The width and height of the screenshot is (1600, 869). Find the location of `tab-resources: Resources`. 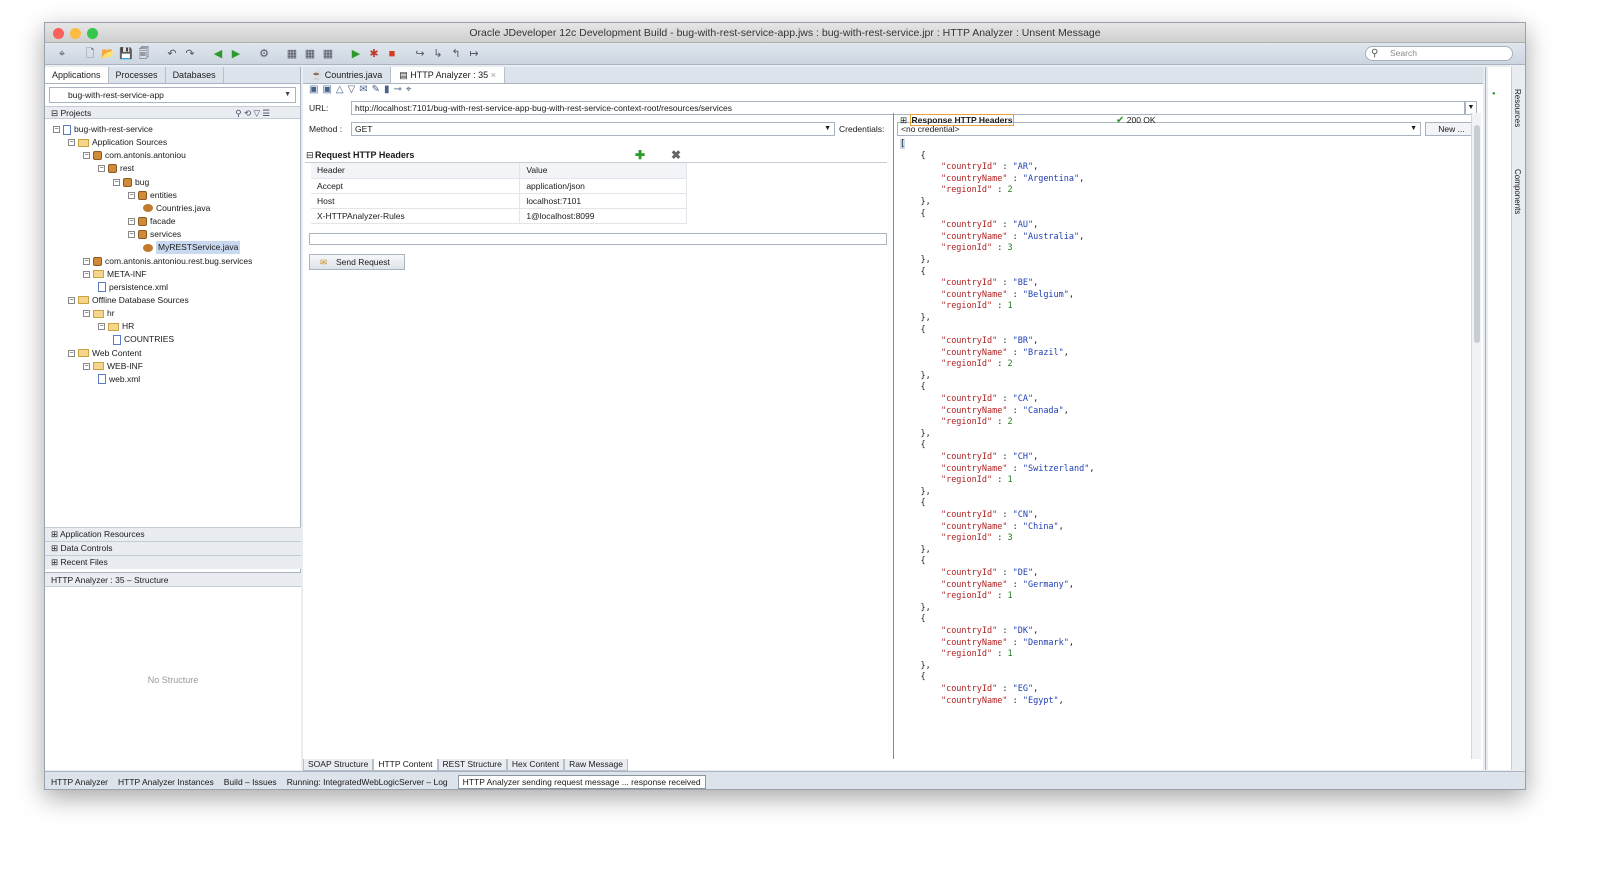

tab-resources: Resources is located at coordinates (1517, 108).